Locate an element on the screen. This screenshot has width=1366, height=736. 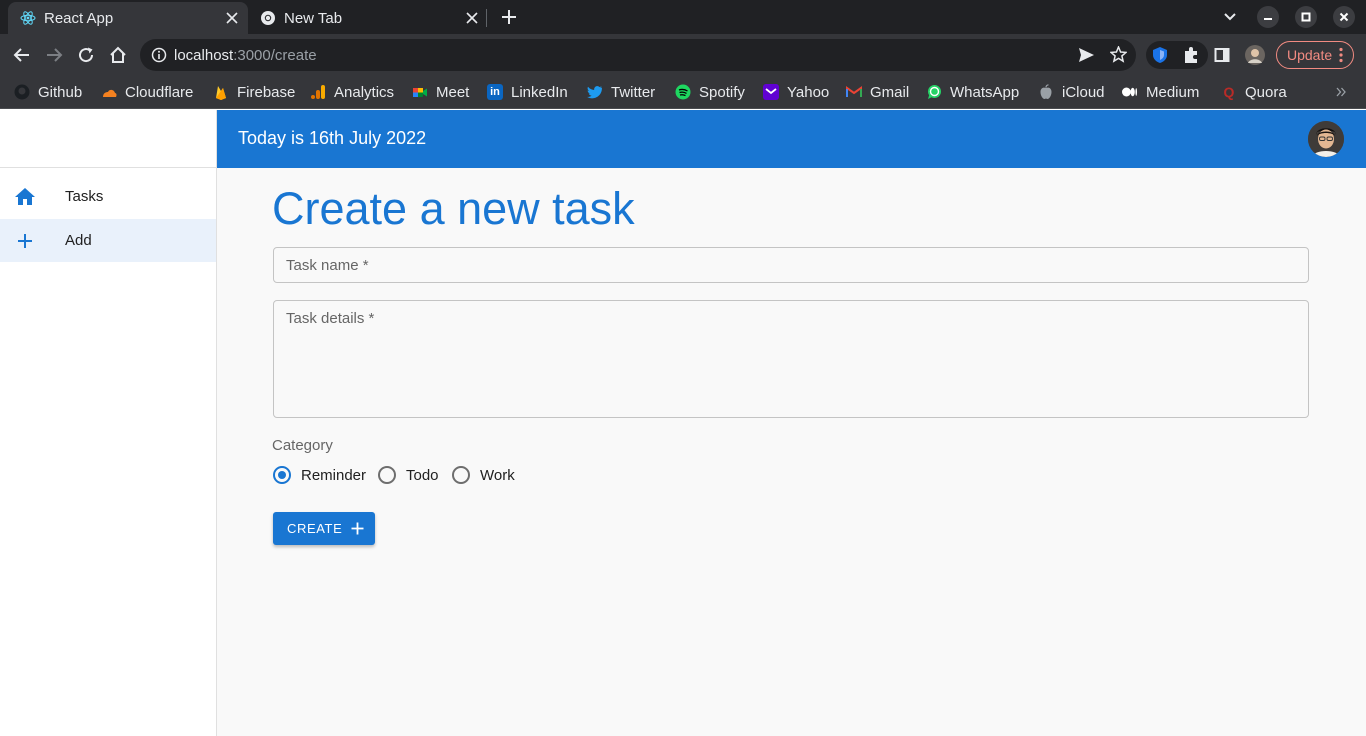
spotify-icon is located at coordinates (683, 92).